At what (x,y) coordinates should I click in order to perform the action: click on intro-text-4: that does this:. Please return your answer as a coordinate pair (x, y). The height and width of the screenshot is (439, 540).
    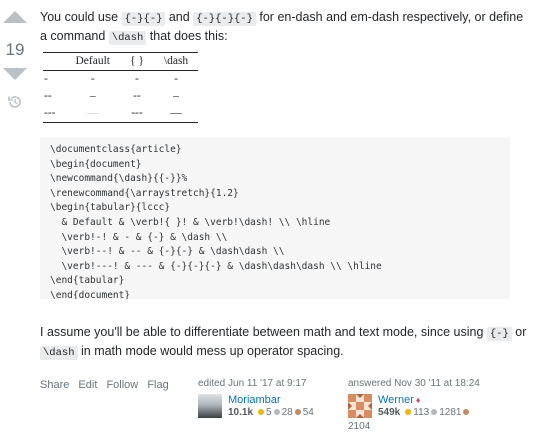
    Looking at the image, I should click on (187, 36).